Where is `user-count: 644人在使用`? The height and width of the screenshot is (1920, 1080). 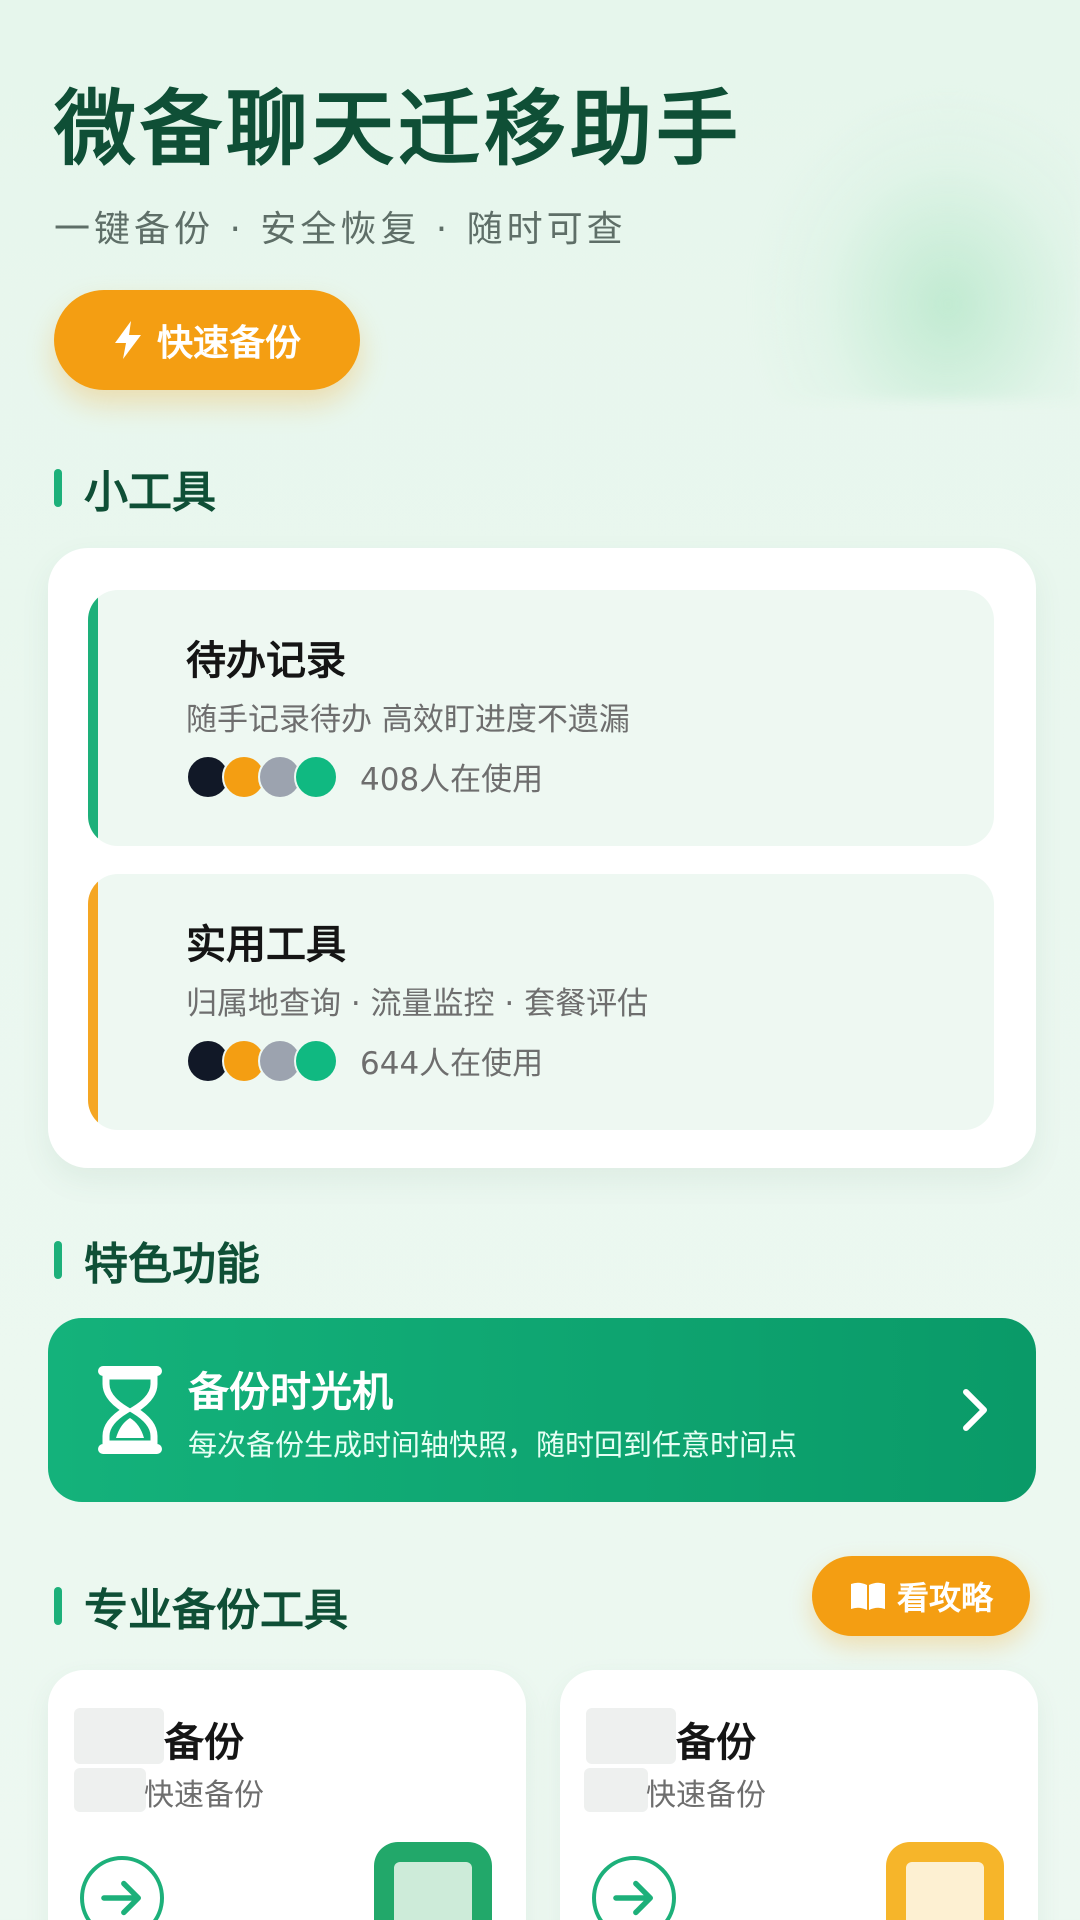
user-count: 644人在使用 is located at coordinates (452, 1064).